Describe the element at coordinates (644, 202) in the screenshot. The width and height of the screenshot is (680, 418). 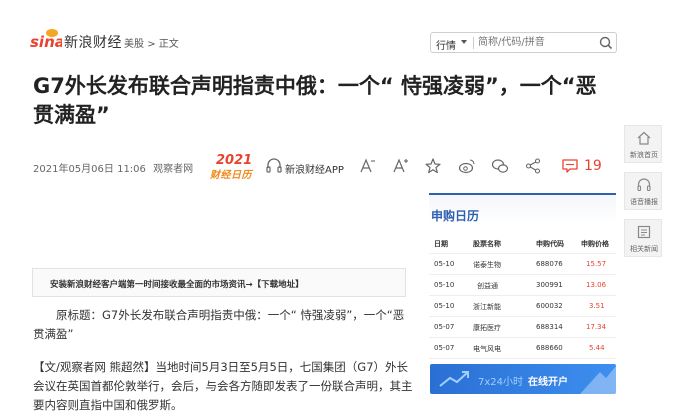
I see `side-tool-label: 语音播报` at that location.